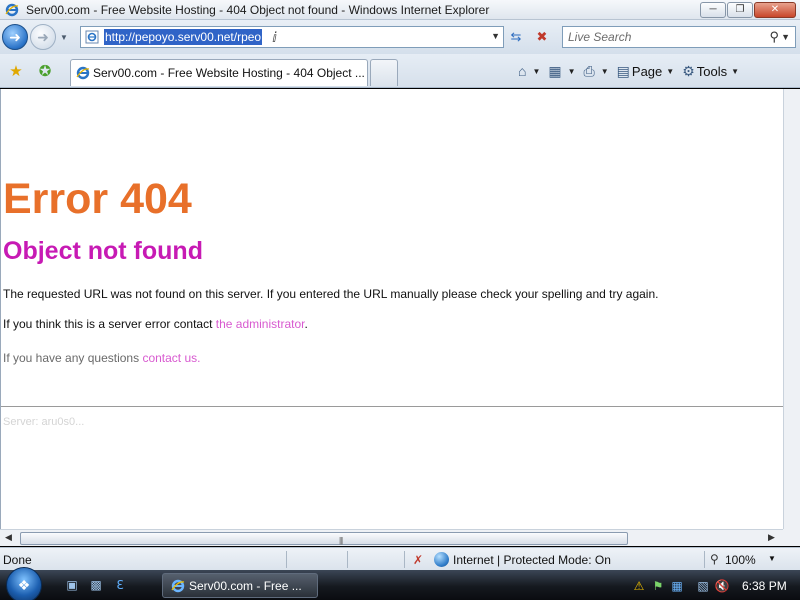 The width and height of the screenshot is (800, 600). I want to click on gear-icon: ⚙, so click(688, 70).